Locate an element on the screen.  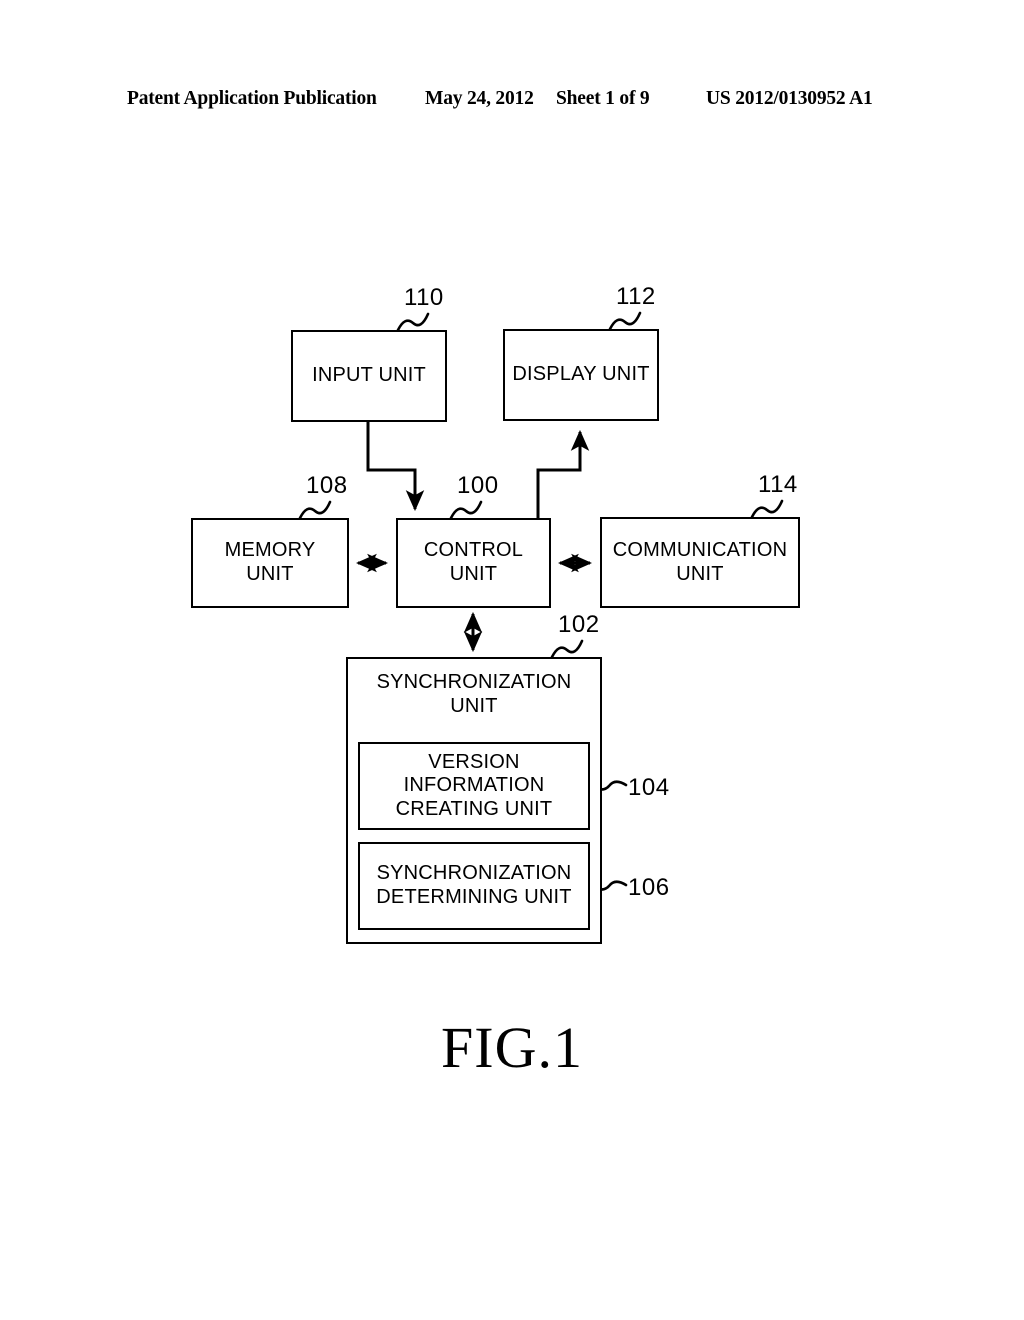
refnum-114: 114 is located at coordinates (778, 484).